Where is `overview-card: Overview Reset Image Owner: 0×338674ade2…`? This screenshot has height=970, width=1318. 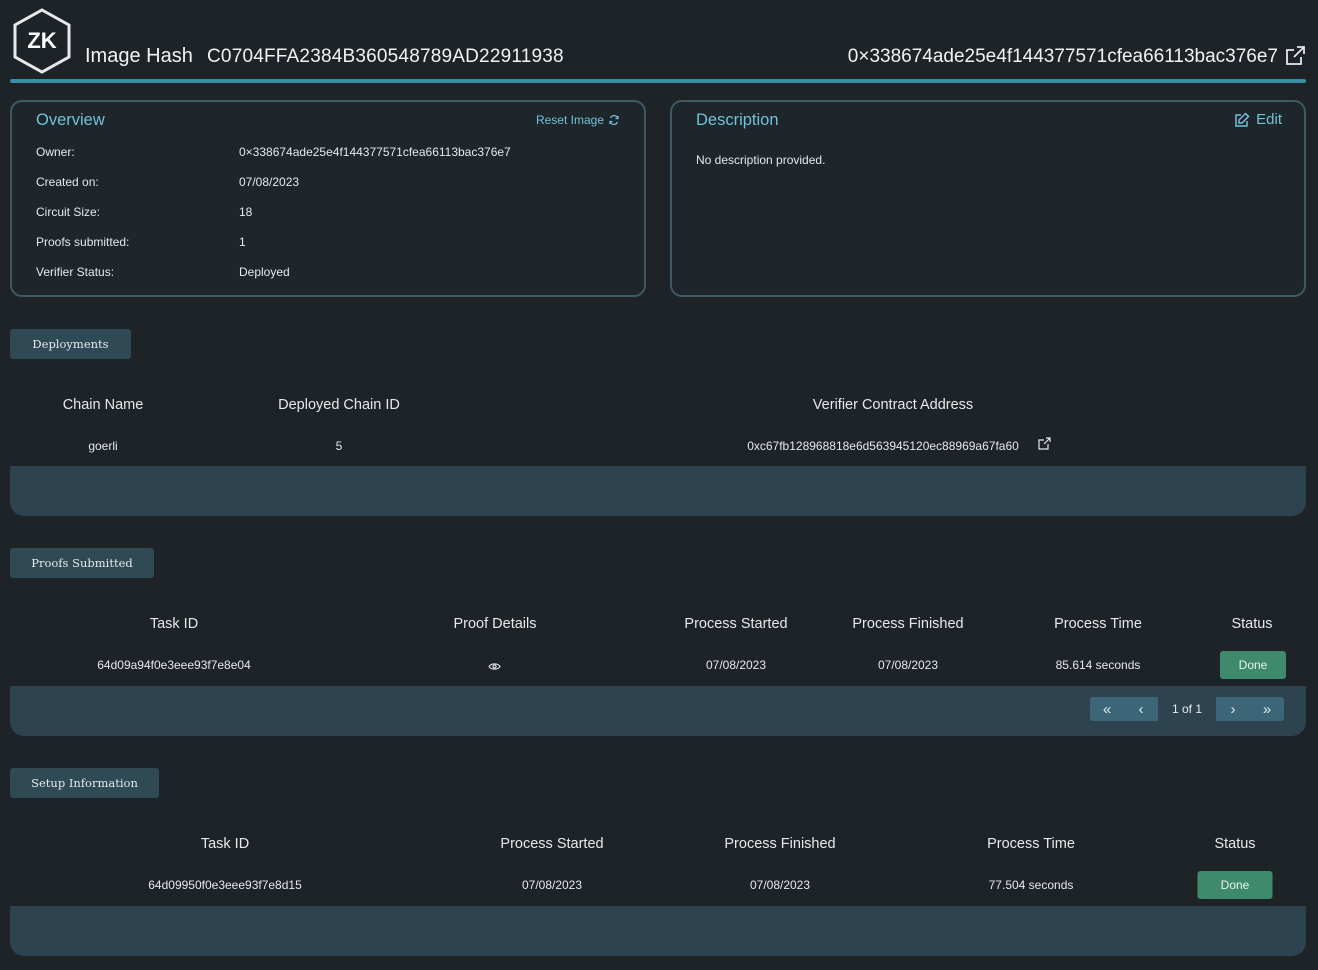
overview-card: Overview Reset Image Owner: 0×338674ade2… is located at coordinates (328, 198).